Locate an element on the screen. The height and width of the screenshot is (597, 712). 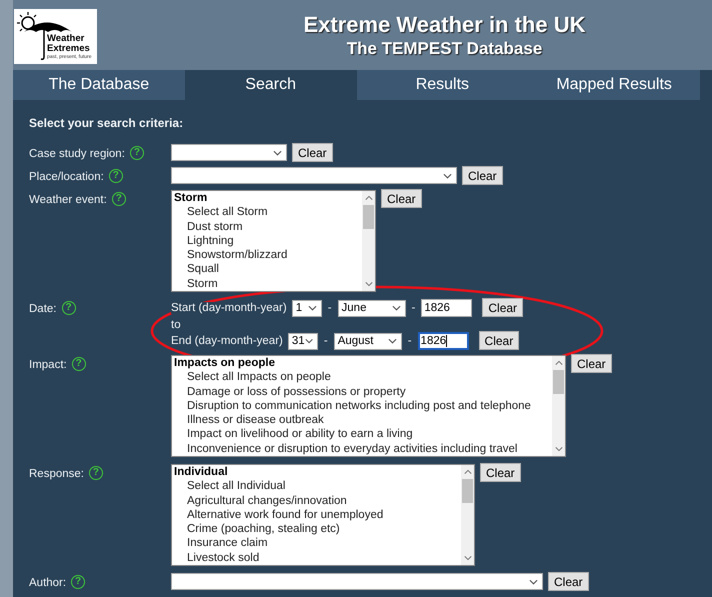
list-option: Alternative work found for unemployed is located at coordinates (317, 515).